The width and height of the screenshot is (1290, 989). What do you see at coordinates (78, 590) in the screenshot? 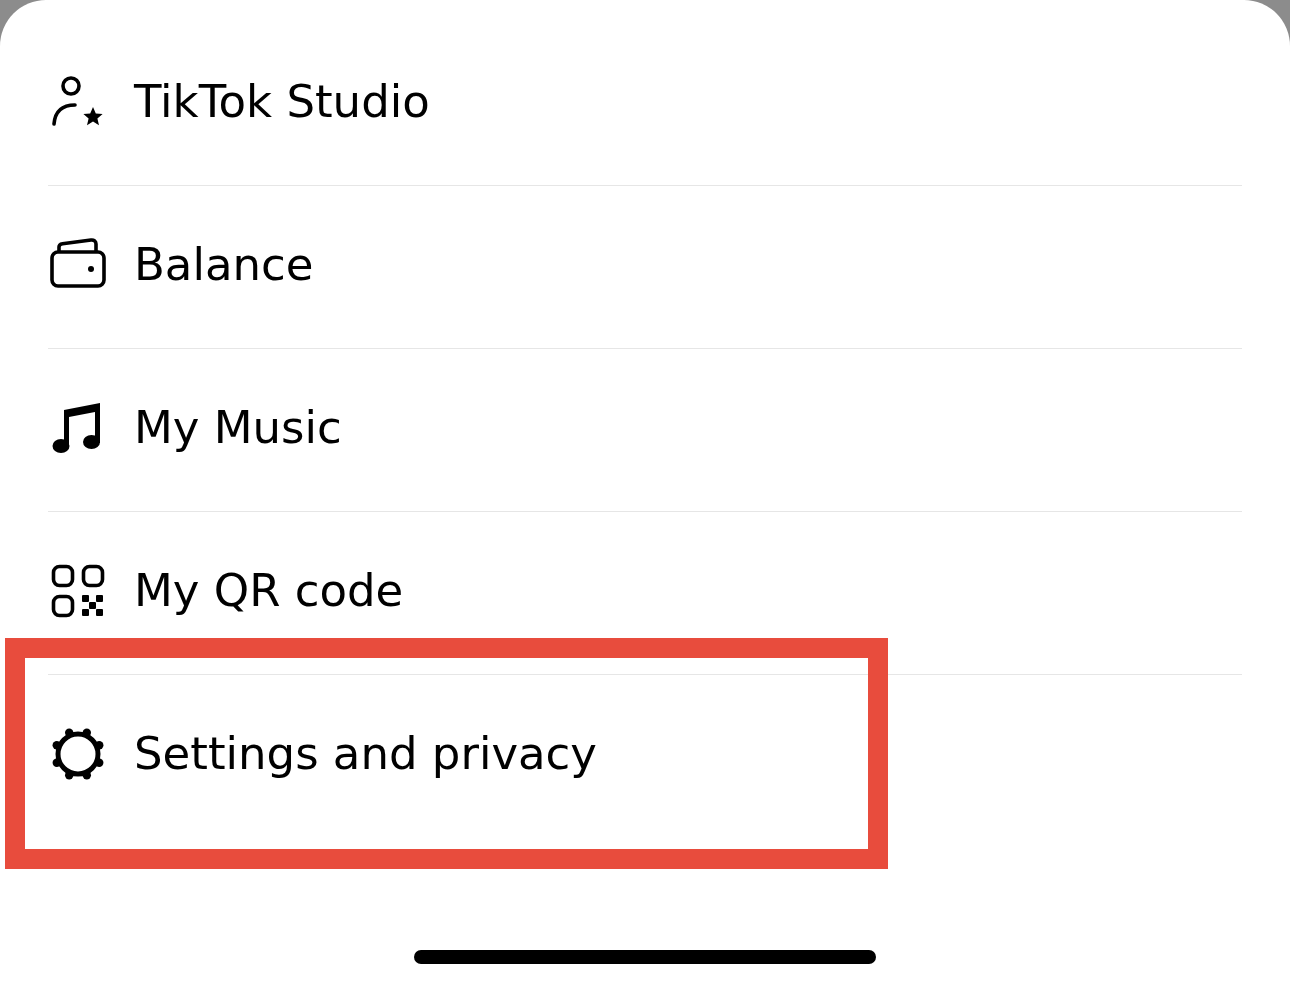
I see `qr-code-icon` at bounding box center [78, 590].